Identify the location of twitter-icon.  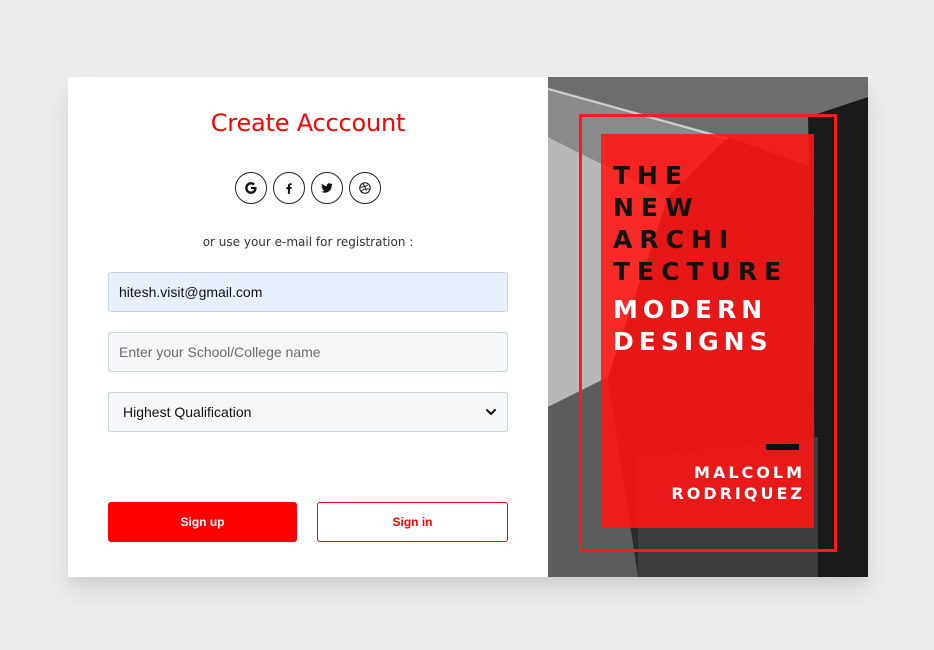
(327, 188).